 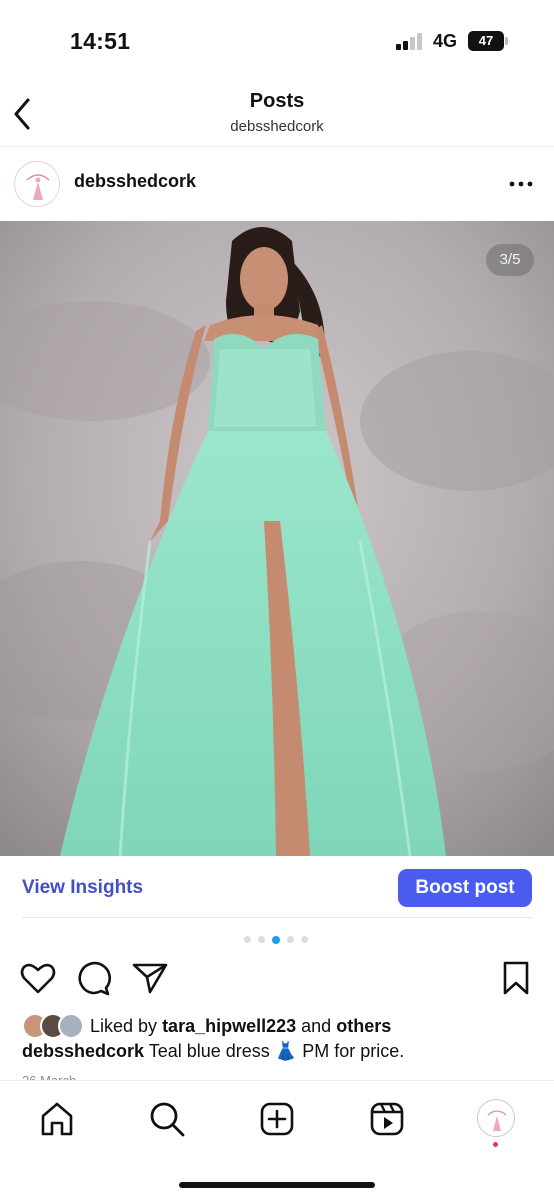 I want to click on profile-logo-icon, so click(x=37, y=184).